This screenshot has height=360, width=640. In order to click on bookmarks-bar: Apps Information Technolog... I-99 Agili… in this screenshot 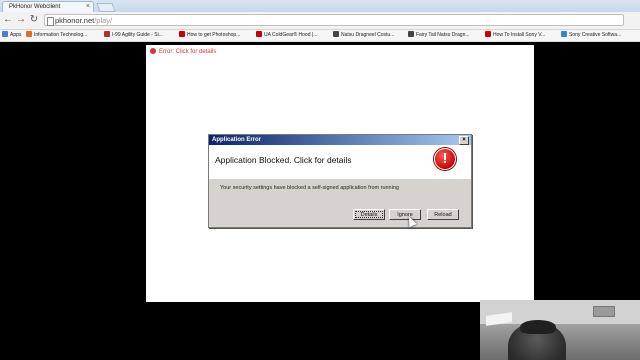, I will do `click(320, 36)`.